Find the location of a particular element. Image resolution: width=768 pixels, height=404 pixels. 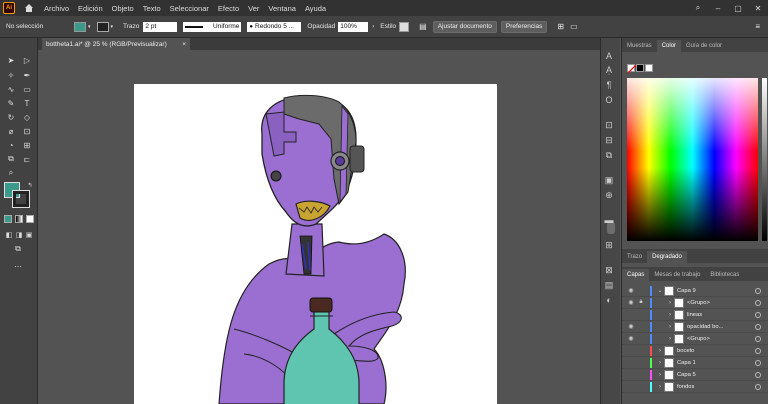

opacity-field: 100% is located at coordinates (353, 26).